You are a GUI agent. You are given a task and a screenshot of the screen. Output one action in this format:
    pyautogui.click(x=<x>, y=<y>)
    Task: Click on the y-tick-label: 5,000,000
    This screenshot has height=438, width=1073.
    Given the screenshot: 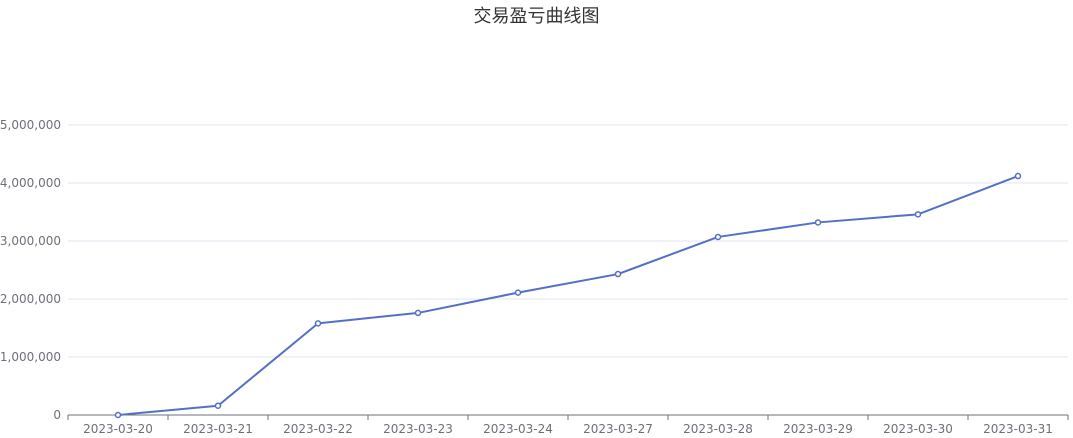 What is the action you would take?
    pyautogui.click(x=30, y=125)
    